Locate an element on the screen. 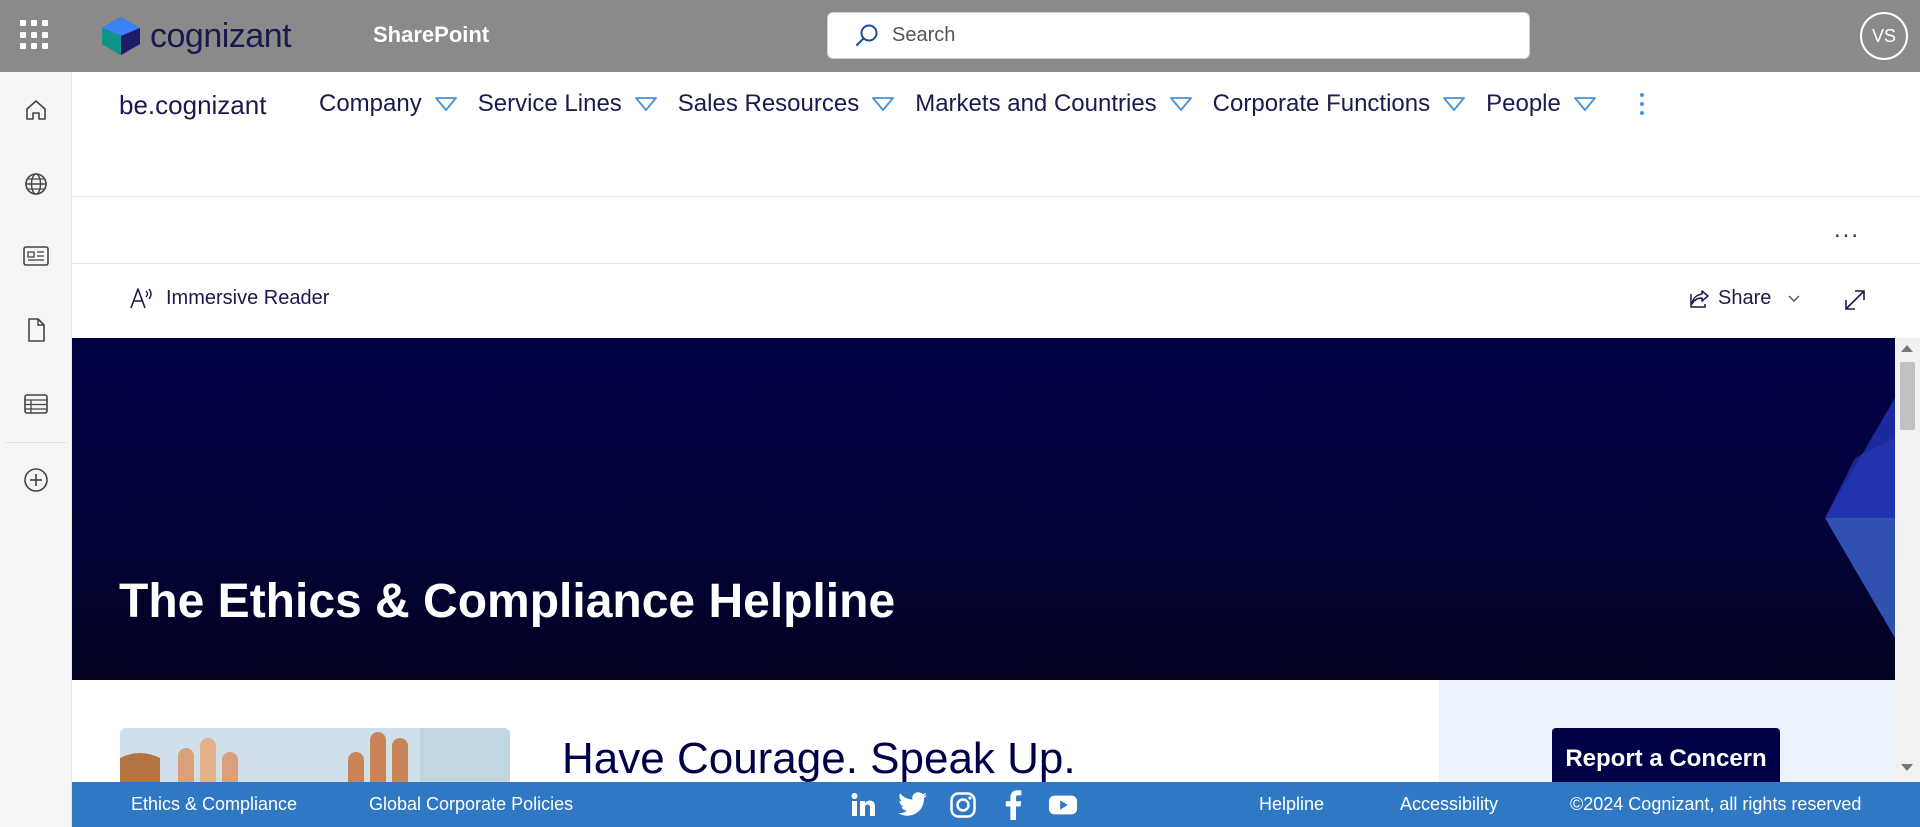  immersive-reader-button: Immersive Reader is located at coordinates (228, 298).